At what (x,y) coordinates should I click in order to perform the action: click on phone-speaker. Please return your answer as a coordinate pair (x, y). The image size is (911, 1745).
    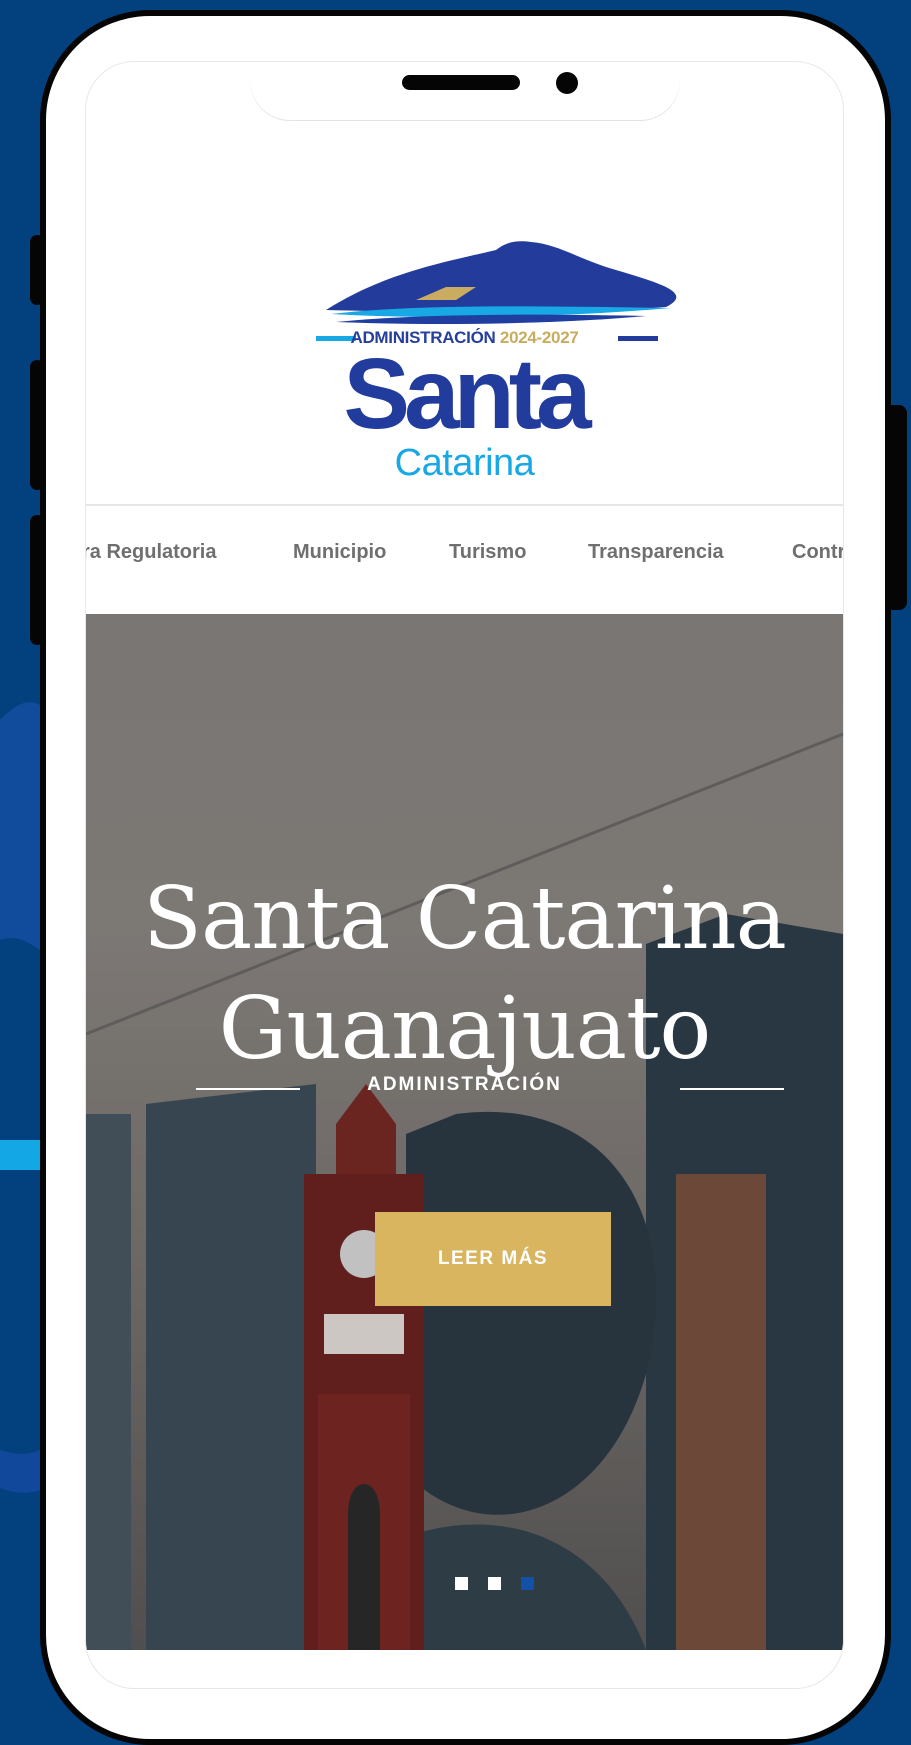
    Looking at the image, I should click on (461, 82).